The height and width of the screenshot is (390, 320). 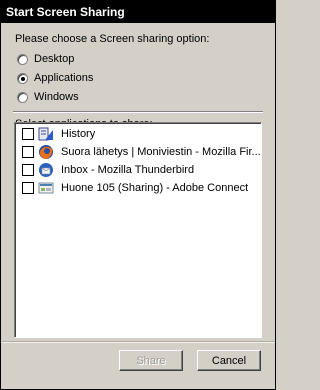 I want to click on sharing-option-prompt: Please choose a Screen sharing option:, so click(x=112, y=39).